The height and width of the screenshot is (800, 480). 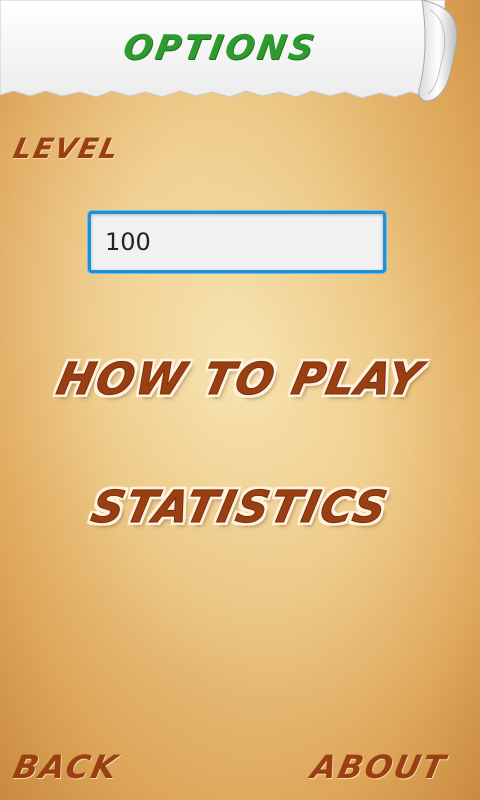 What do you see at coordinates (67, 148) in the screenshot?
I see `level-label: LEVEL` at bounding box center [67, 148].